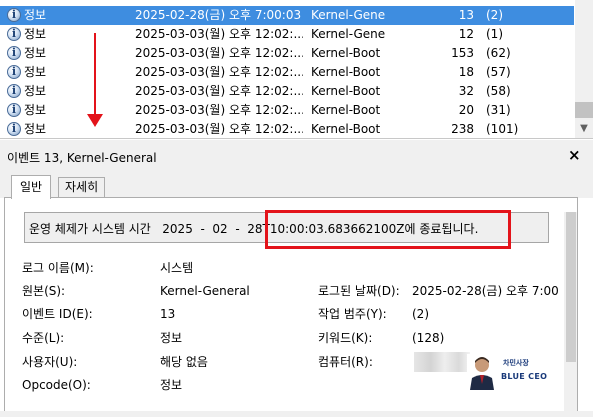 The image size is (593, 417). I want to click on opcode-label: Opcode(O):, so click(56, 385).